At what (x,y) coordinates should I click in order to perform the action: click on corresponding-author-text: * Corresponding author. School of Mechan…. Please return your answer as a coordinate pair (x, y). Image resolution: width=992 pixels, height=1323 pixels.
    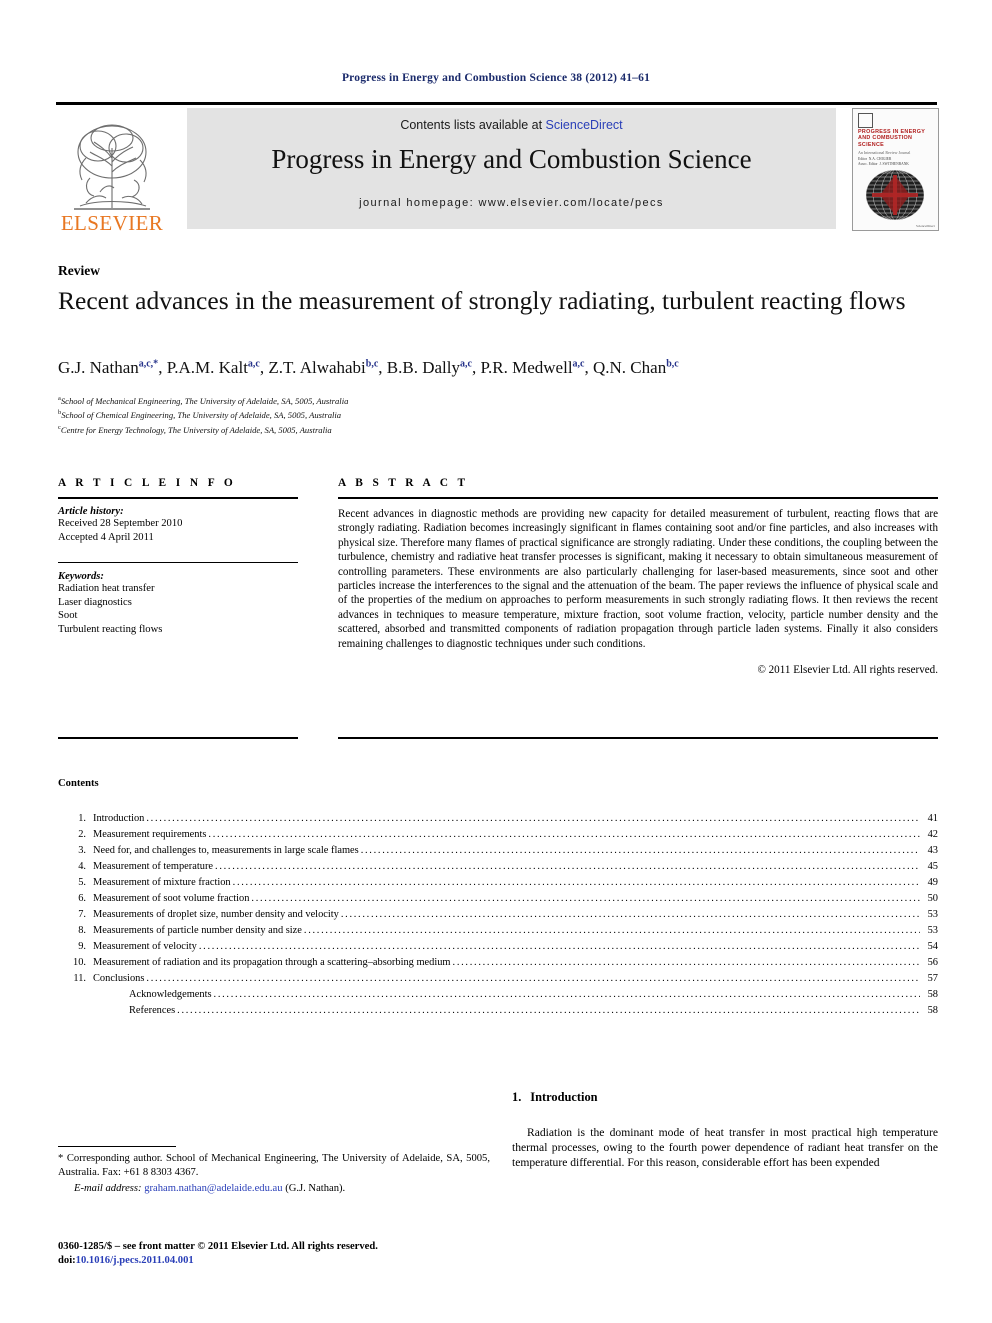
    Looking at the image, I should click on (274, 1165).